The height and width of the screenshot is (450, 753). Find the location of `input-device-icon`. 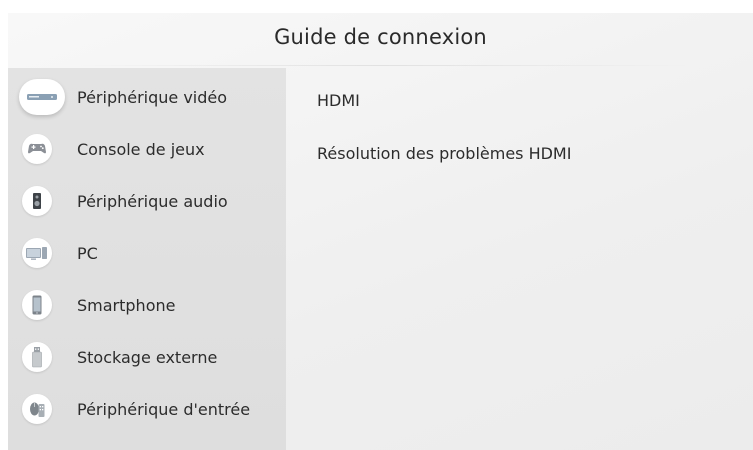

input-device-icon is located at coordinates (37, 409).